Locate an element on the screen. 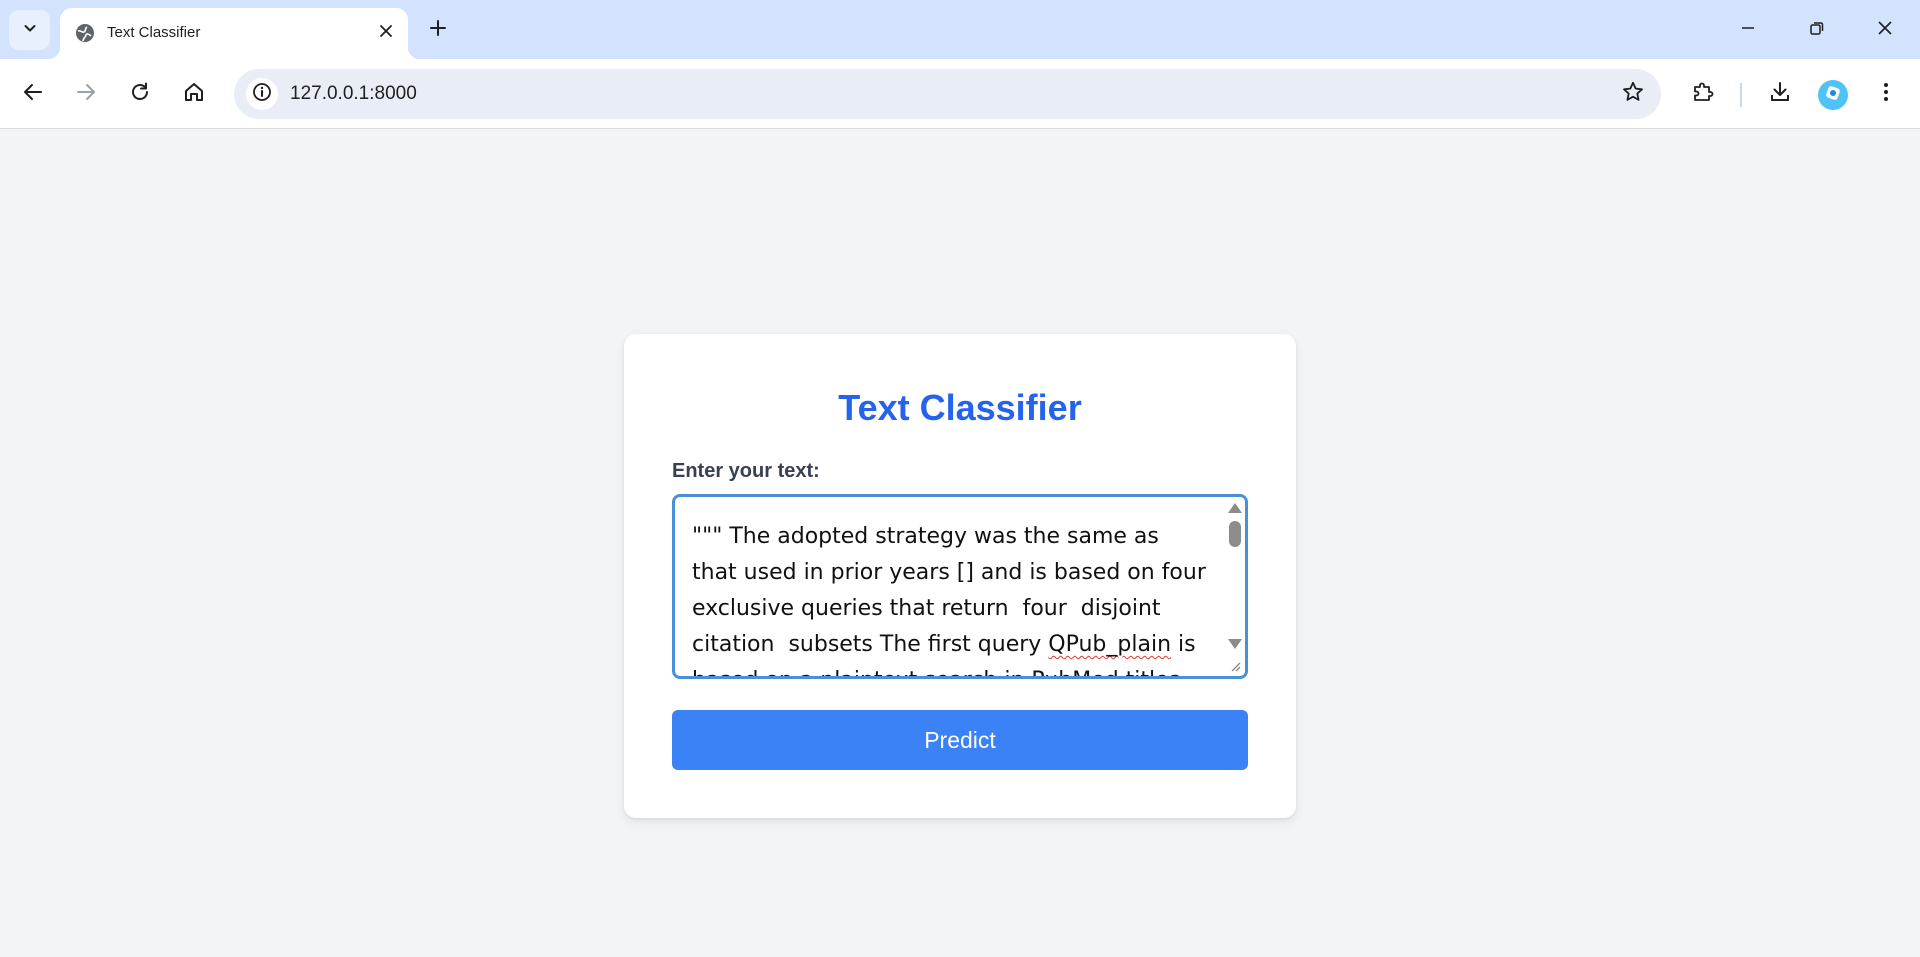 The height and width of the screenshot is (957, 1920). puzzle-icon is located at coordinates (1703, 94).